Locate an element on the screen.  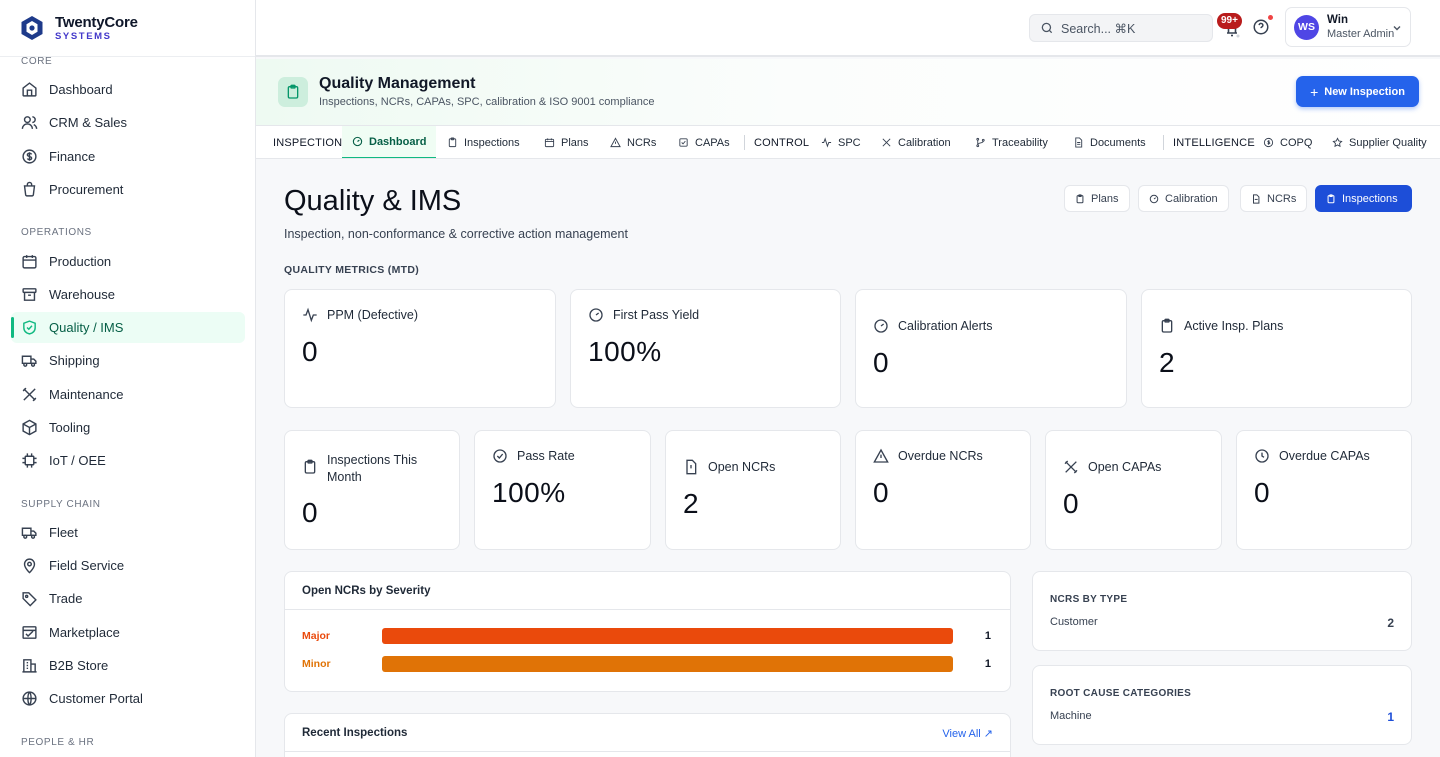
tab-spc: SPC is located at coordinates (841, 142).